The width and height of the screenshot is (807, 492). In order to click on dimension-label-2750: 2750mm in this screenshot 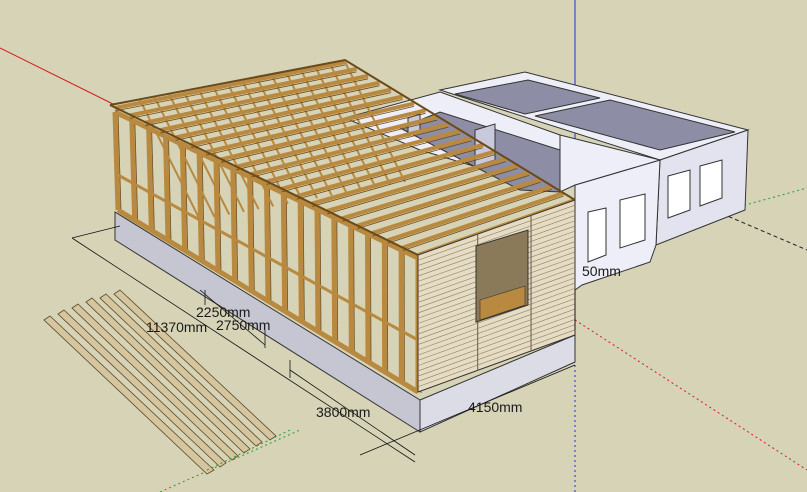, I will do `click(243, 325)`.